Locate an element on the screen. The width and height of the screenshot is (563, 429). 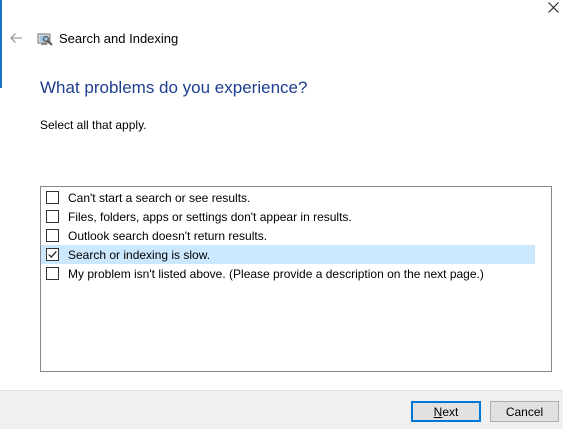
item-label: Search or indexing is slow. is located at coordinates (139, 254).